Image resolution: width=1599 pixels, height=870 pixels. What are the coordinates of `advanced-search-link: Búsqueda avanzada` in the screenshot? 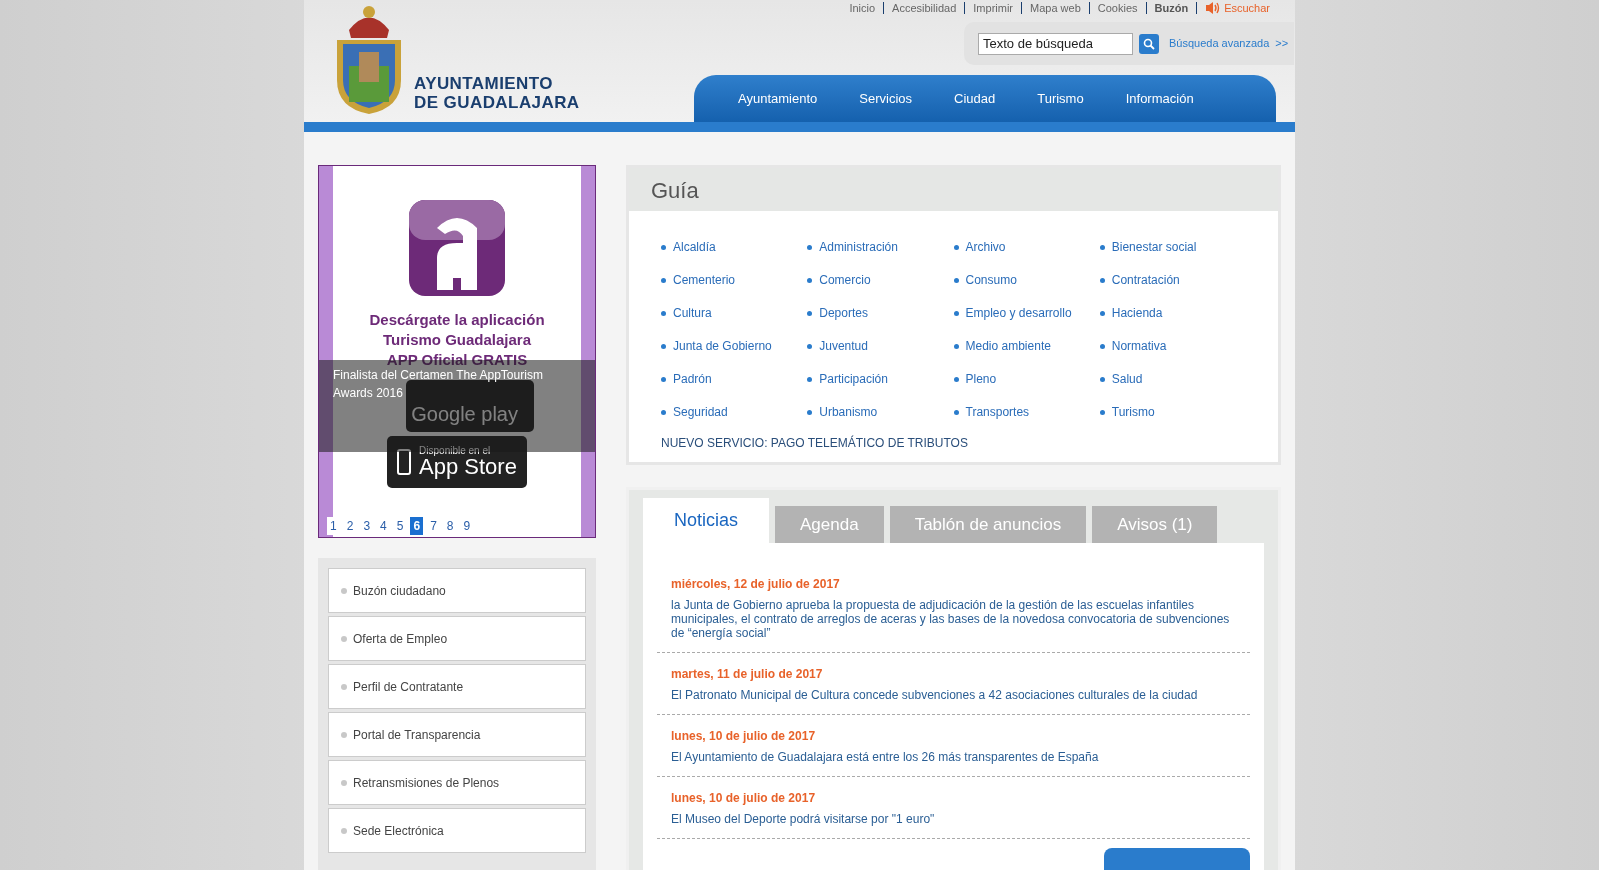 It's located at (1219, 43).